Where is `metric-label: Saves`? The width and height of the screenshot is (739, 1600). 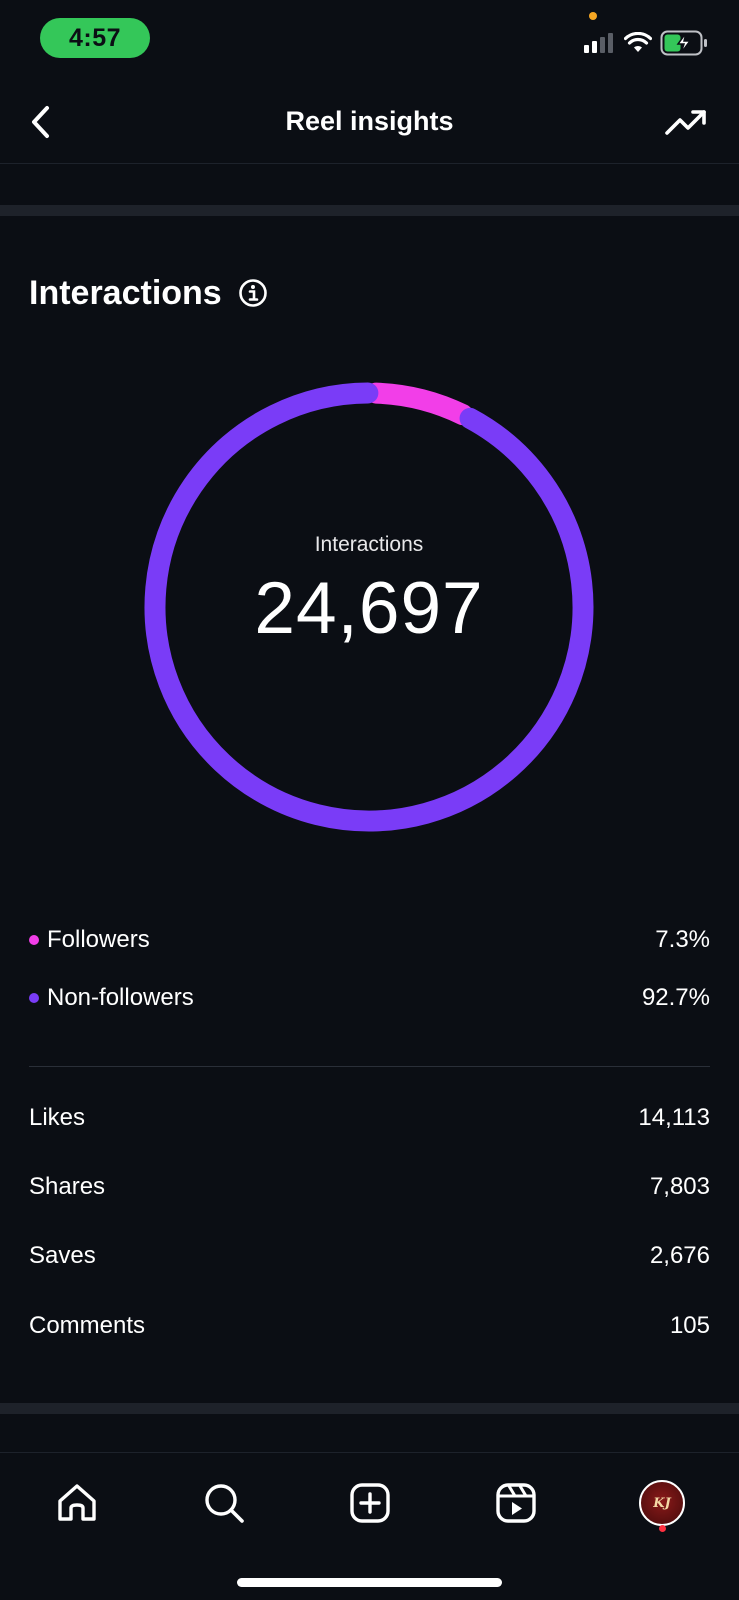 metric-label: Saves is located at coordinates (62, 1255).